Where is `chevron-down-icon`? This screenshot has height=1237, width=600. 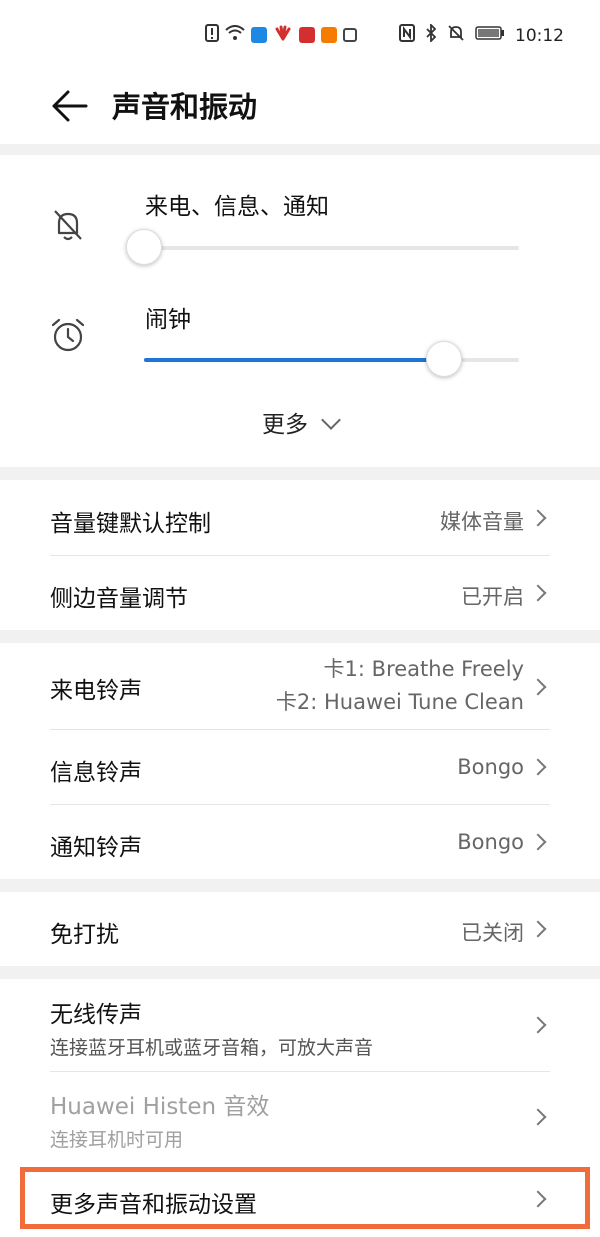
chevron-down-icon is located at coordinates (331, 420).